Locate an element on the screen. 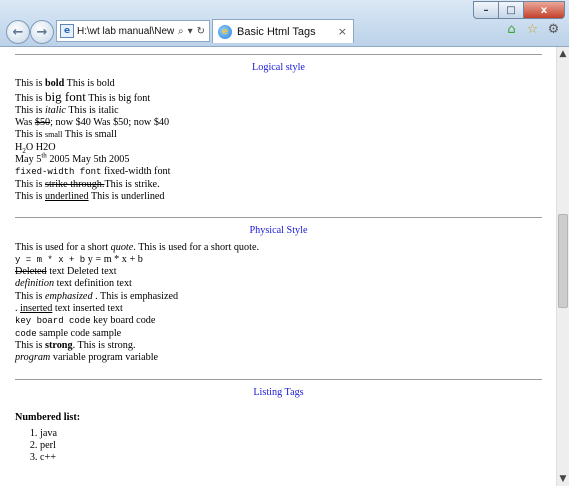 The height and width of the screenshot is (486, 569). var-line: y = m * x + b y = m * x + b is located at coordinates (79, 259).